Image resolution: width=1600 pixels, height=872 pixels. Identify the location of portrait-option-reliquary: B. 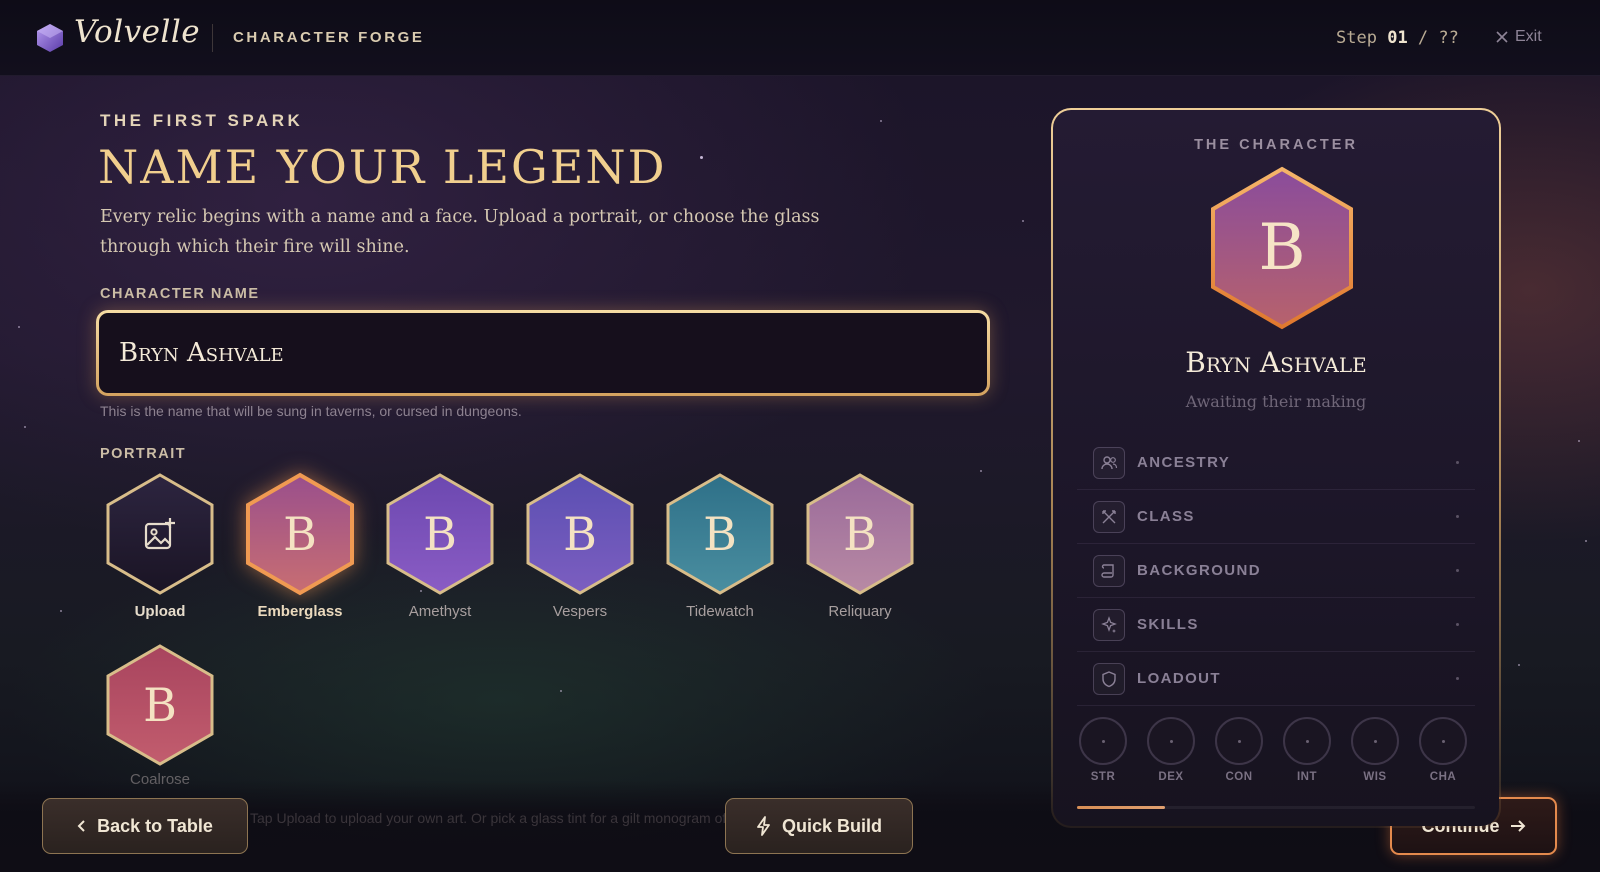
(860, 534).